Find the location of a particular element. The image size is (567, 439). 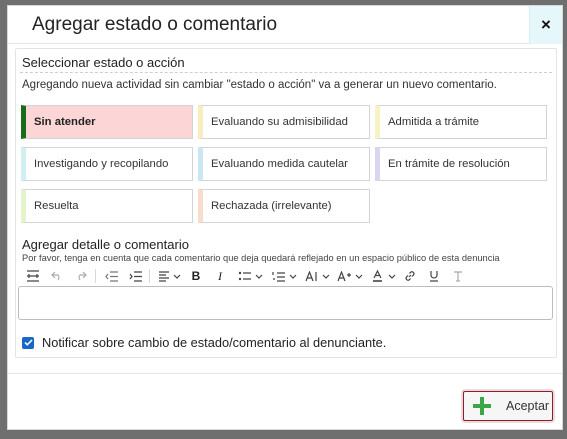

status-option-label: Evaluando medida cautelar is located at coordinates (279, 164).